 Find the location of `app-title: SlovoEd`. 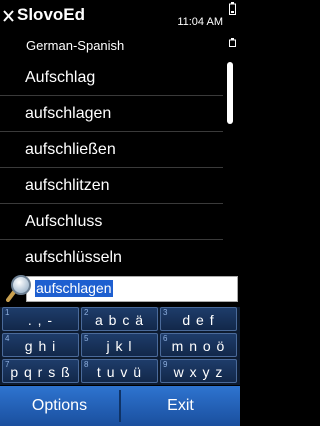

app-title: SlovoEd is located at coordinates (51, 14).